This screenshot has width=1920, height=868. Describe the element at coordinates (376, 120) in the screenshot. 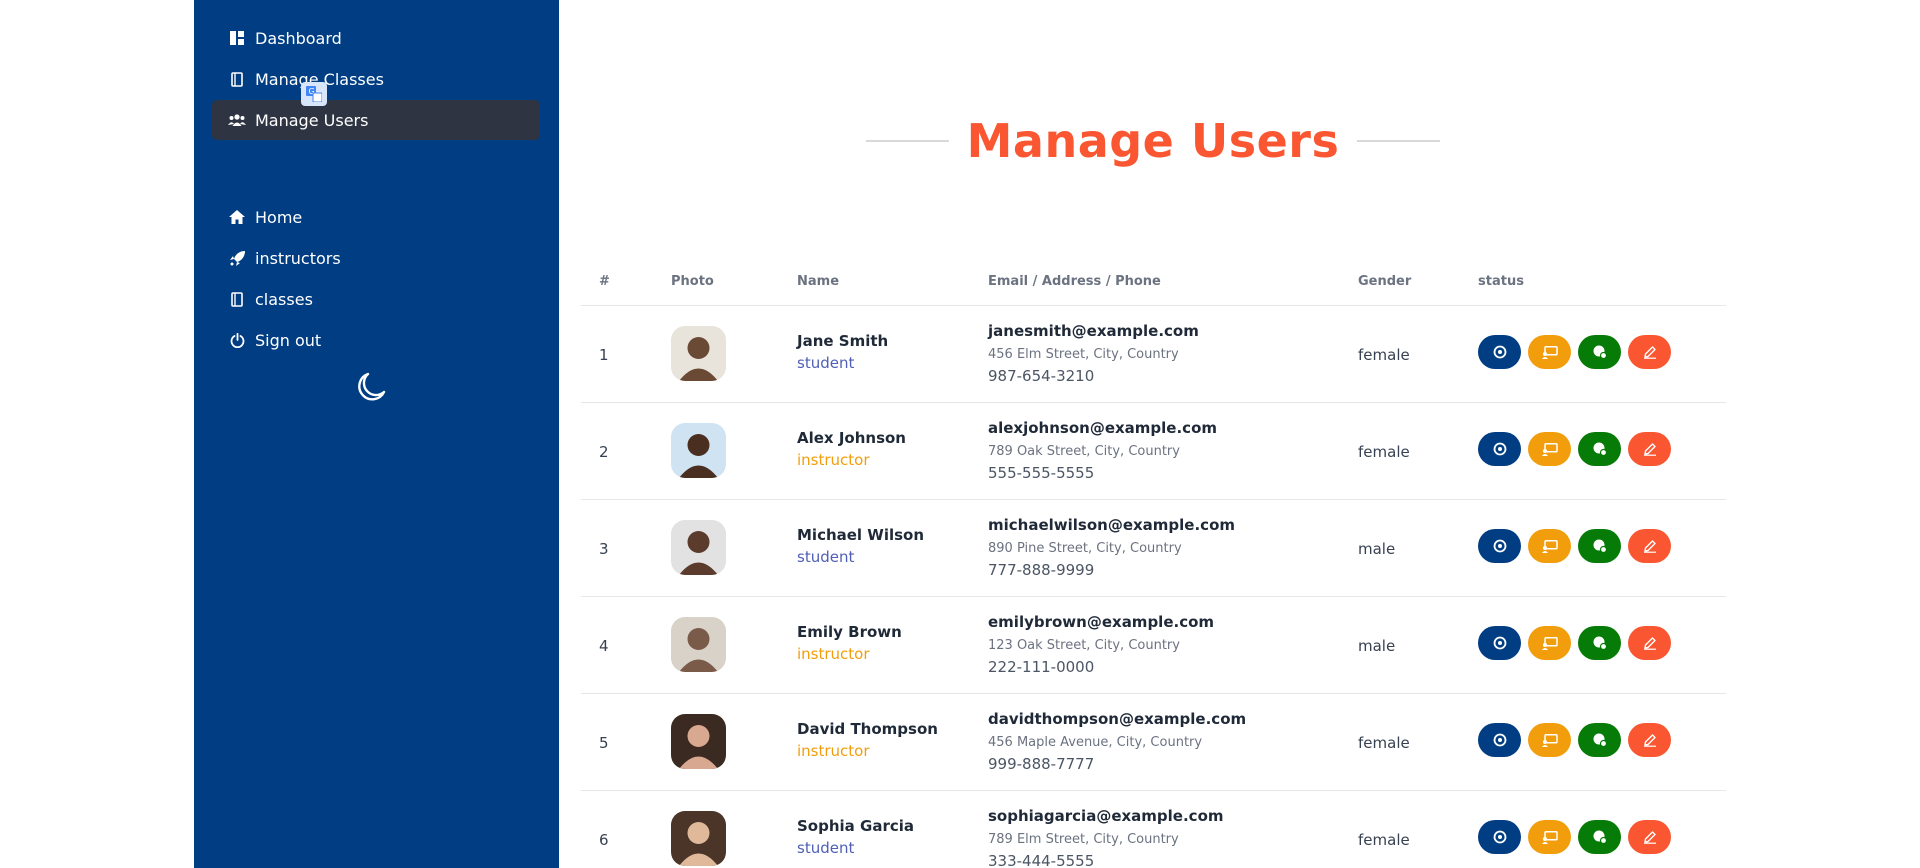

I see `sidebar-item-manage-users: Manage Users` at that location.